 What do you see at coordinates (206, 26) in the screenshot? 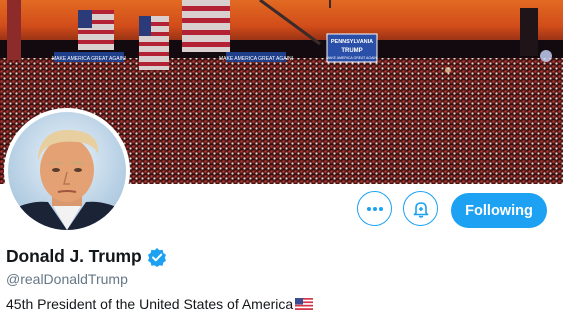
I see `flag-center` at bounding box center [206, 26].